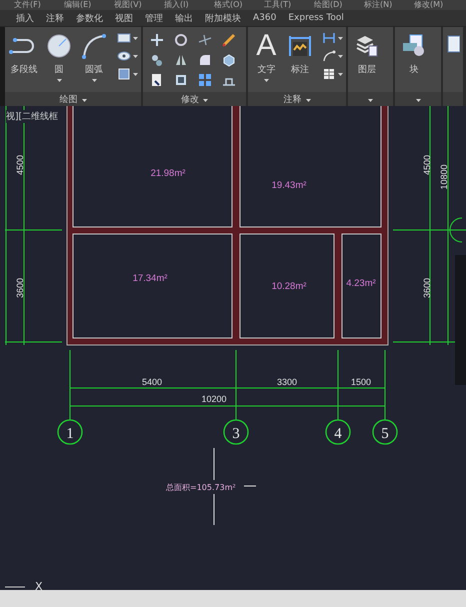 This screenshot has width=466, height=607. What do you see at coordinates (139, 5) in the screenshot?
I see `menu-item: 视图(V)` at bounding box center [139, 5].